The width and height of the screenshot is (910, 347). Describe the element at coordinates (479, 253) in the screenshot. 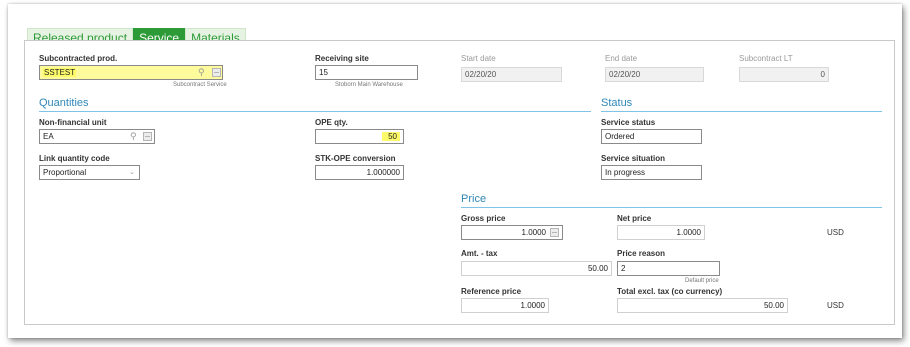

I see `amt-tax-label: Amt. - tax` at that location.